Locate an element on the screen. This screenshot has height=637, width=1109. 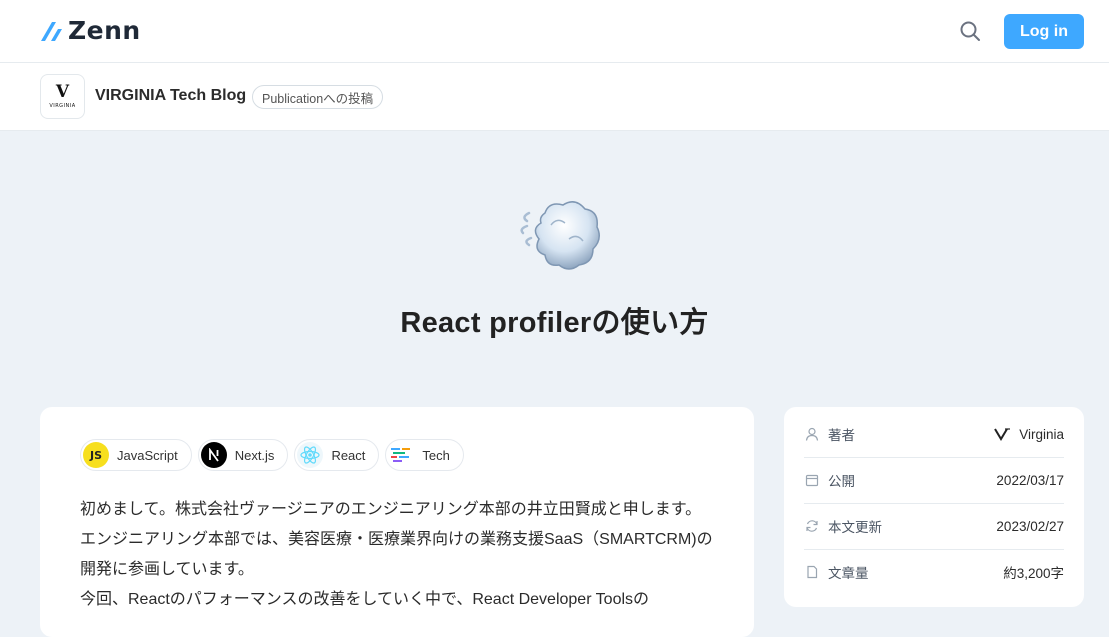
info-row-updated: 本文更新 2023/02/27 is located at coordinates (934, 526).